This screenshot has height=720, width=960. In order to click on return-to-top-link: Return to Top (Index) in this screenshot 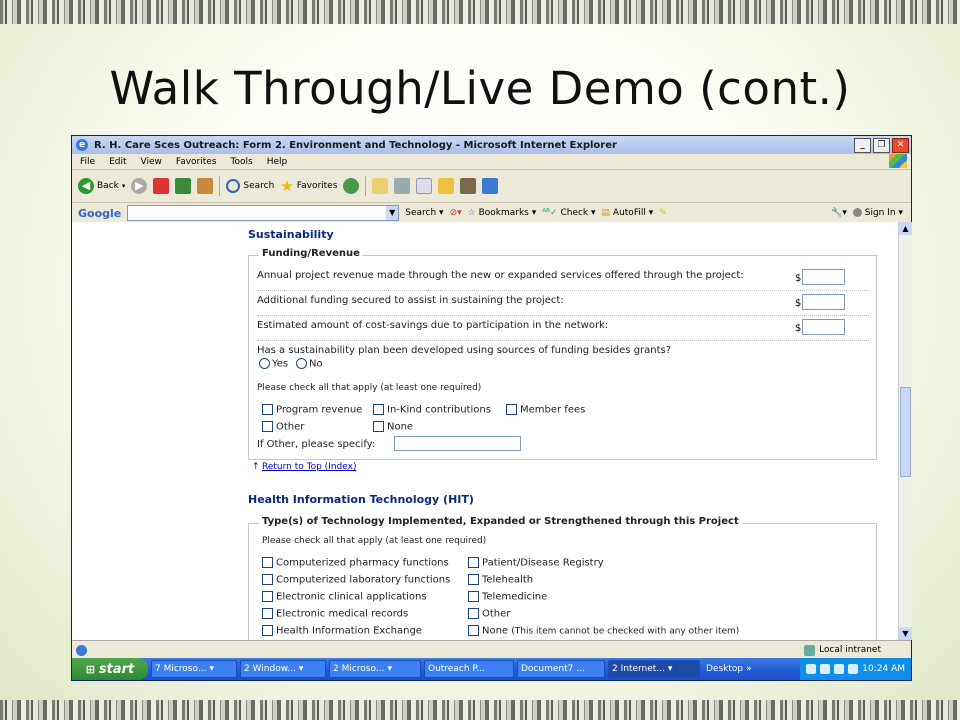, I will do `click(309, 467)`.